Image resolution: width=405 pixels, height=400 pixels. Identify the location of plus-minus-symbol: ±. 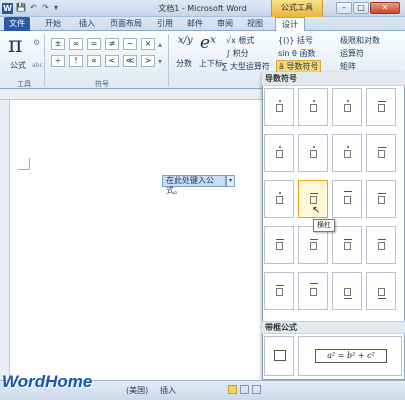
(58, 44).